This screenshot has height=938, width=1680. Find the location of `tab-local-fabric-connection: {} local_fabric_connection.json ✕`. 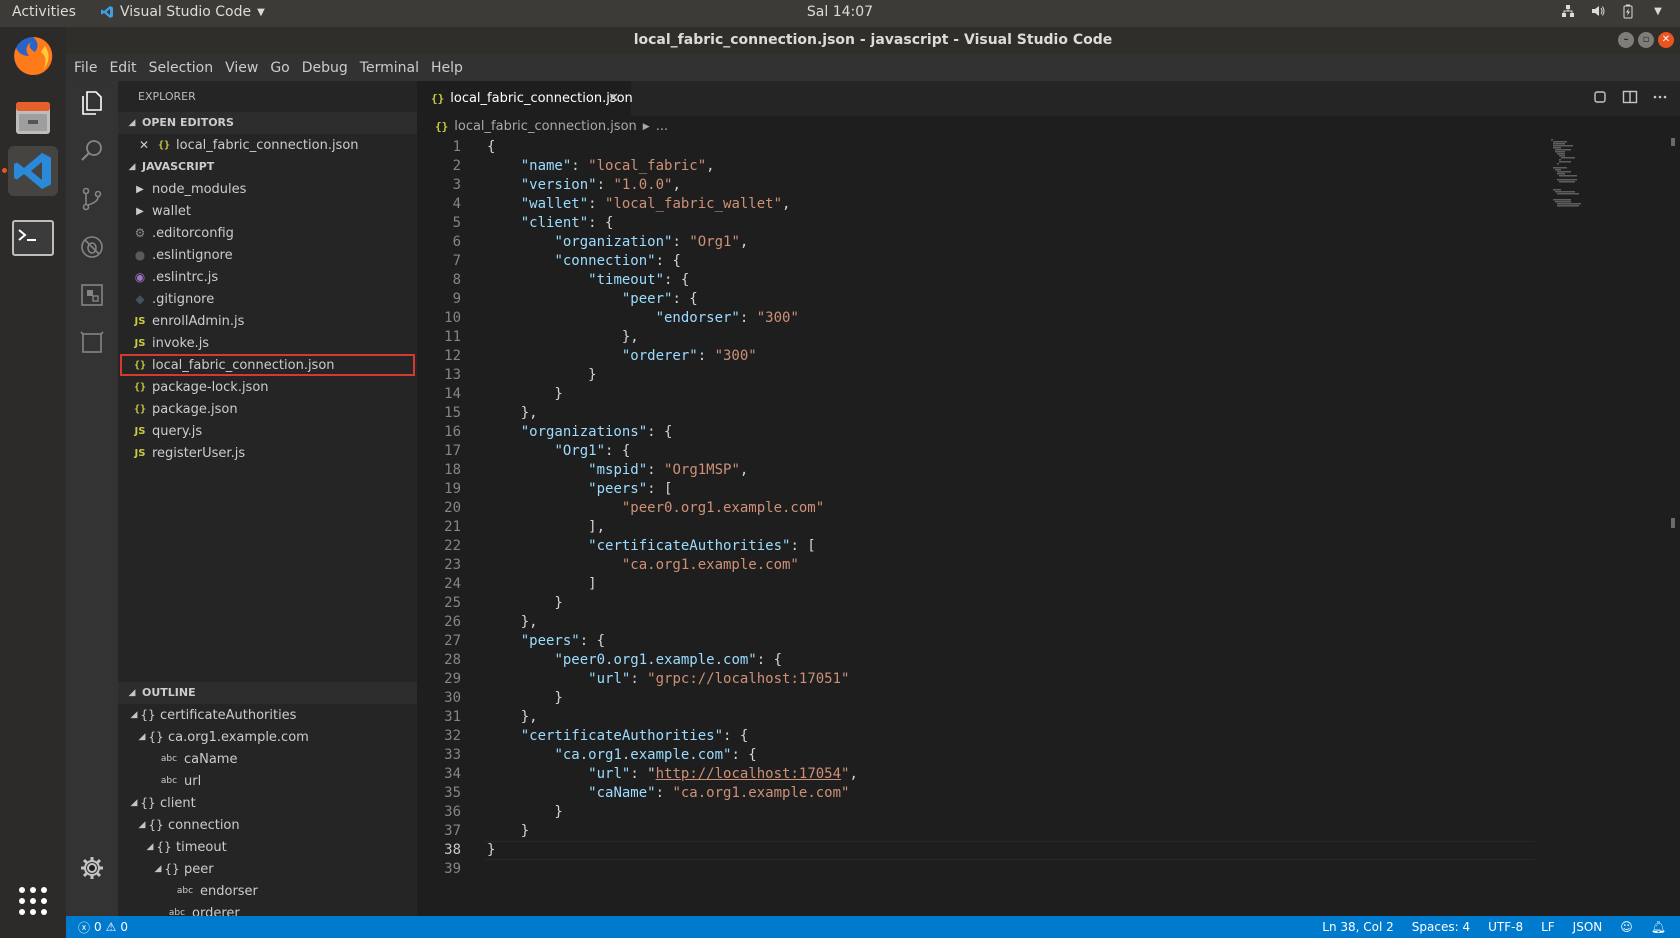

tab-local-fabric-connection: {} local_fabric_connection.json ✕ is located at coordinates (525, 98).